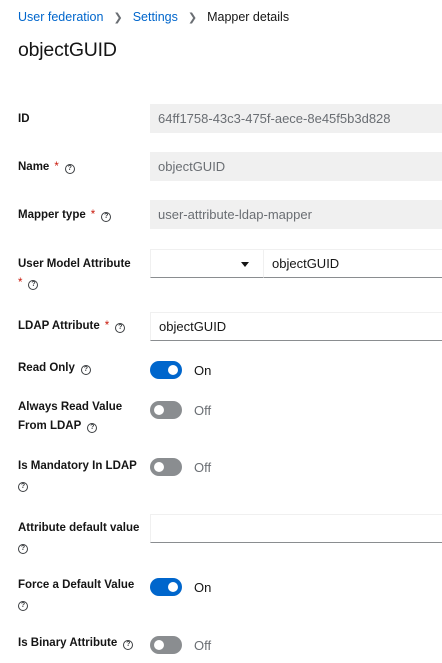 The image size is (442, 663). Describe the element at coordinates (248, 17) in the screenshot. I see `breadcrumb-current: Mapper details` at that location.